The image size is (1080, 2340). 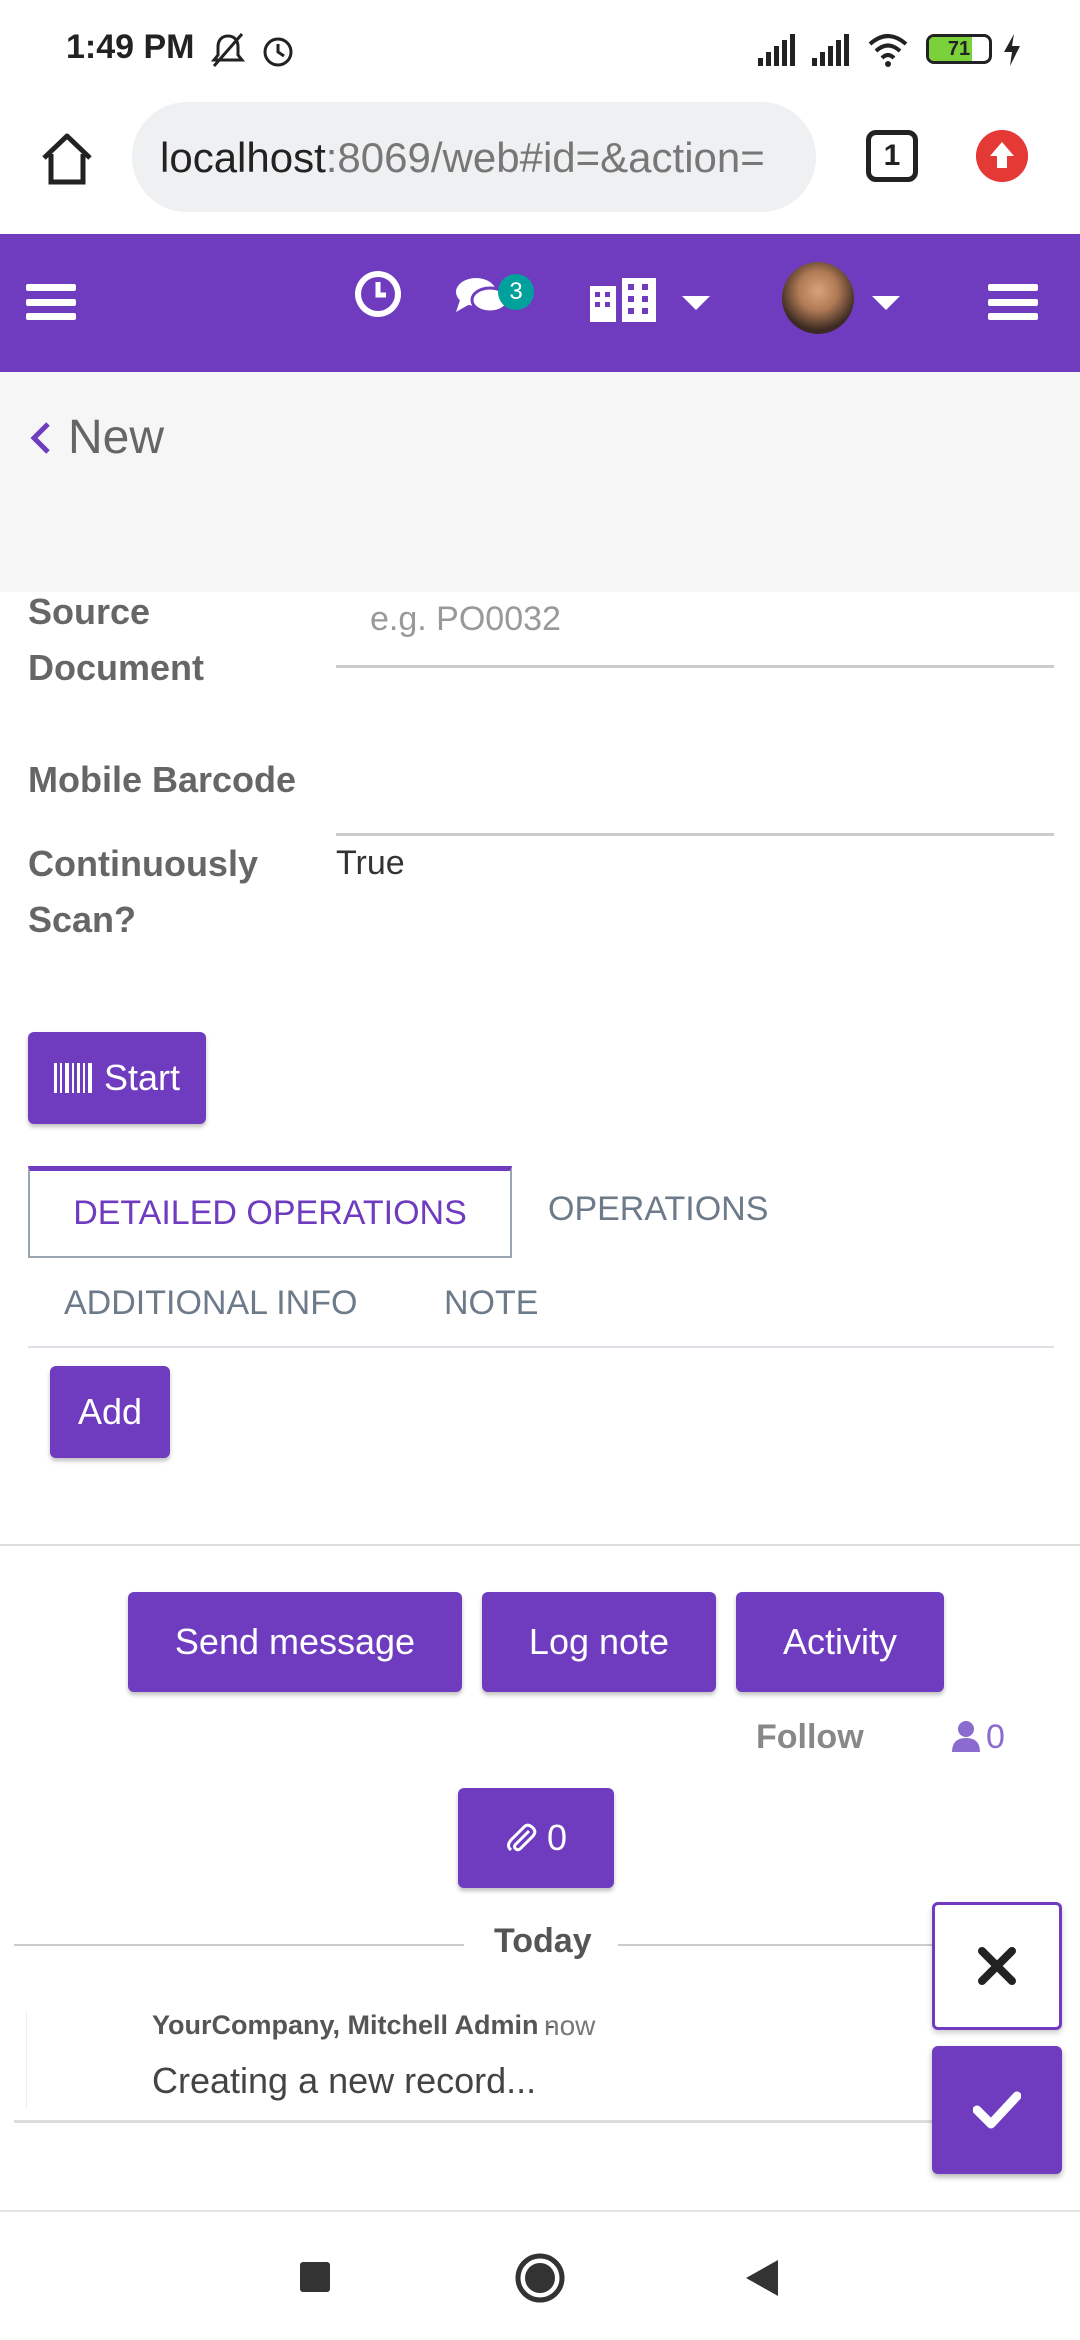 I want to click on url-host: localhost, so click(x=243, y=157).